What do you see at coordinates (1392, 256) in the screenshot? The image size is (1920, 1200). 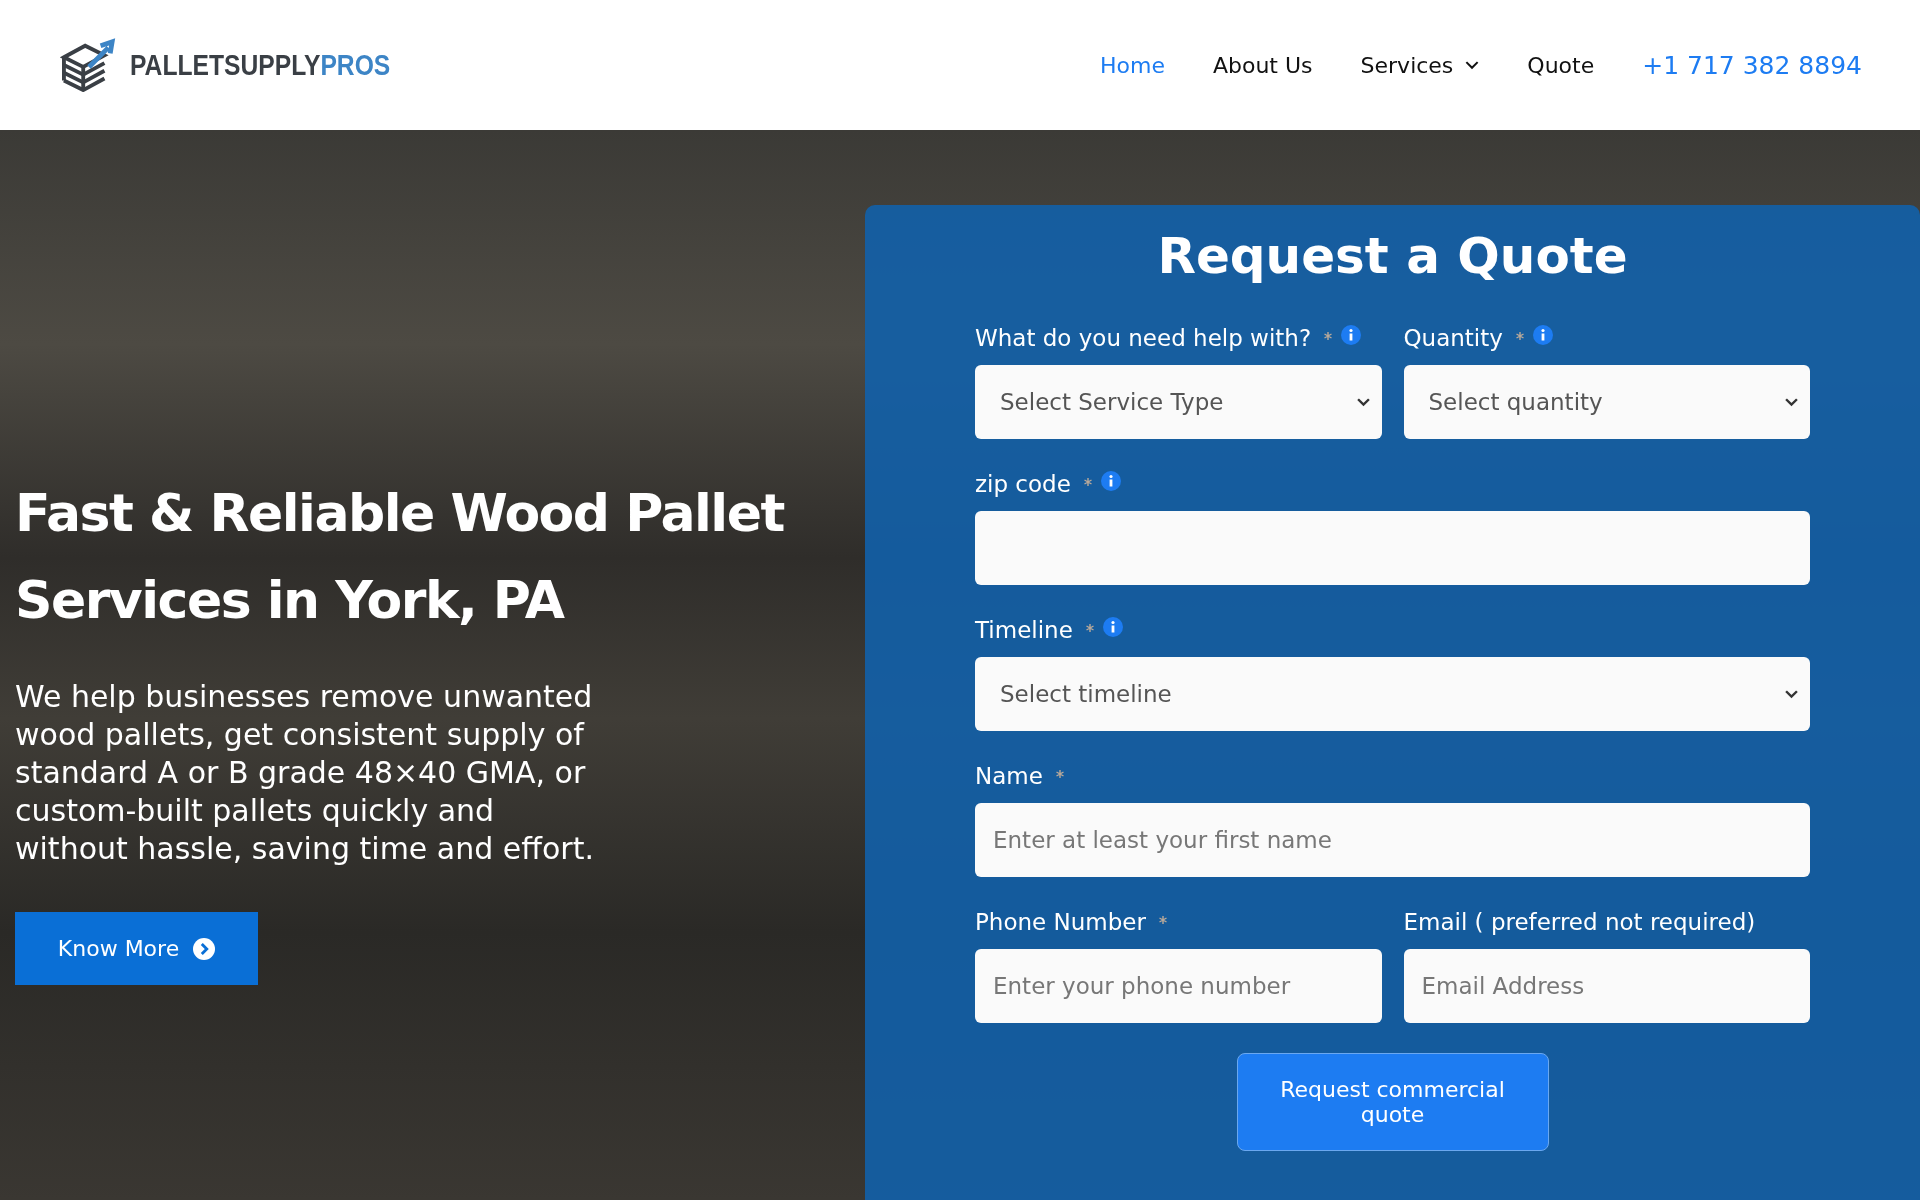 I see `form-title: Request a Quote` at bounding box center [1392, 256].